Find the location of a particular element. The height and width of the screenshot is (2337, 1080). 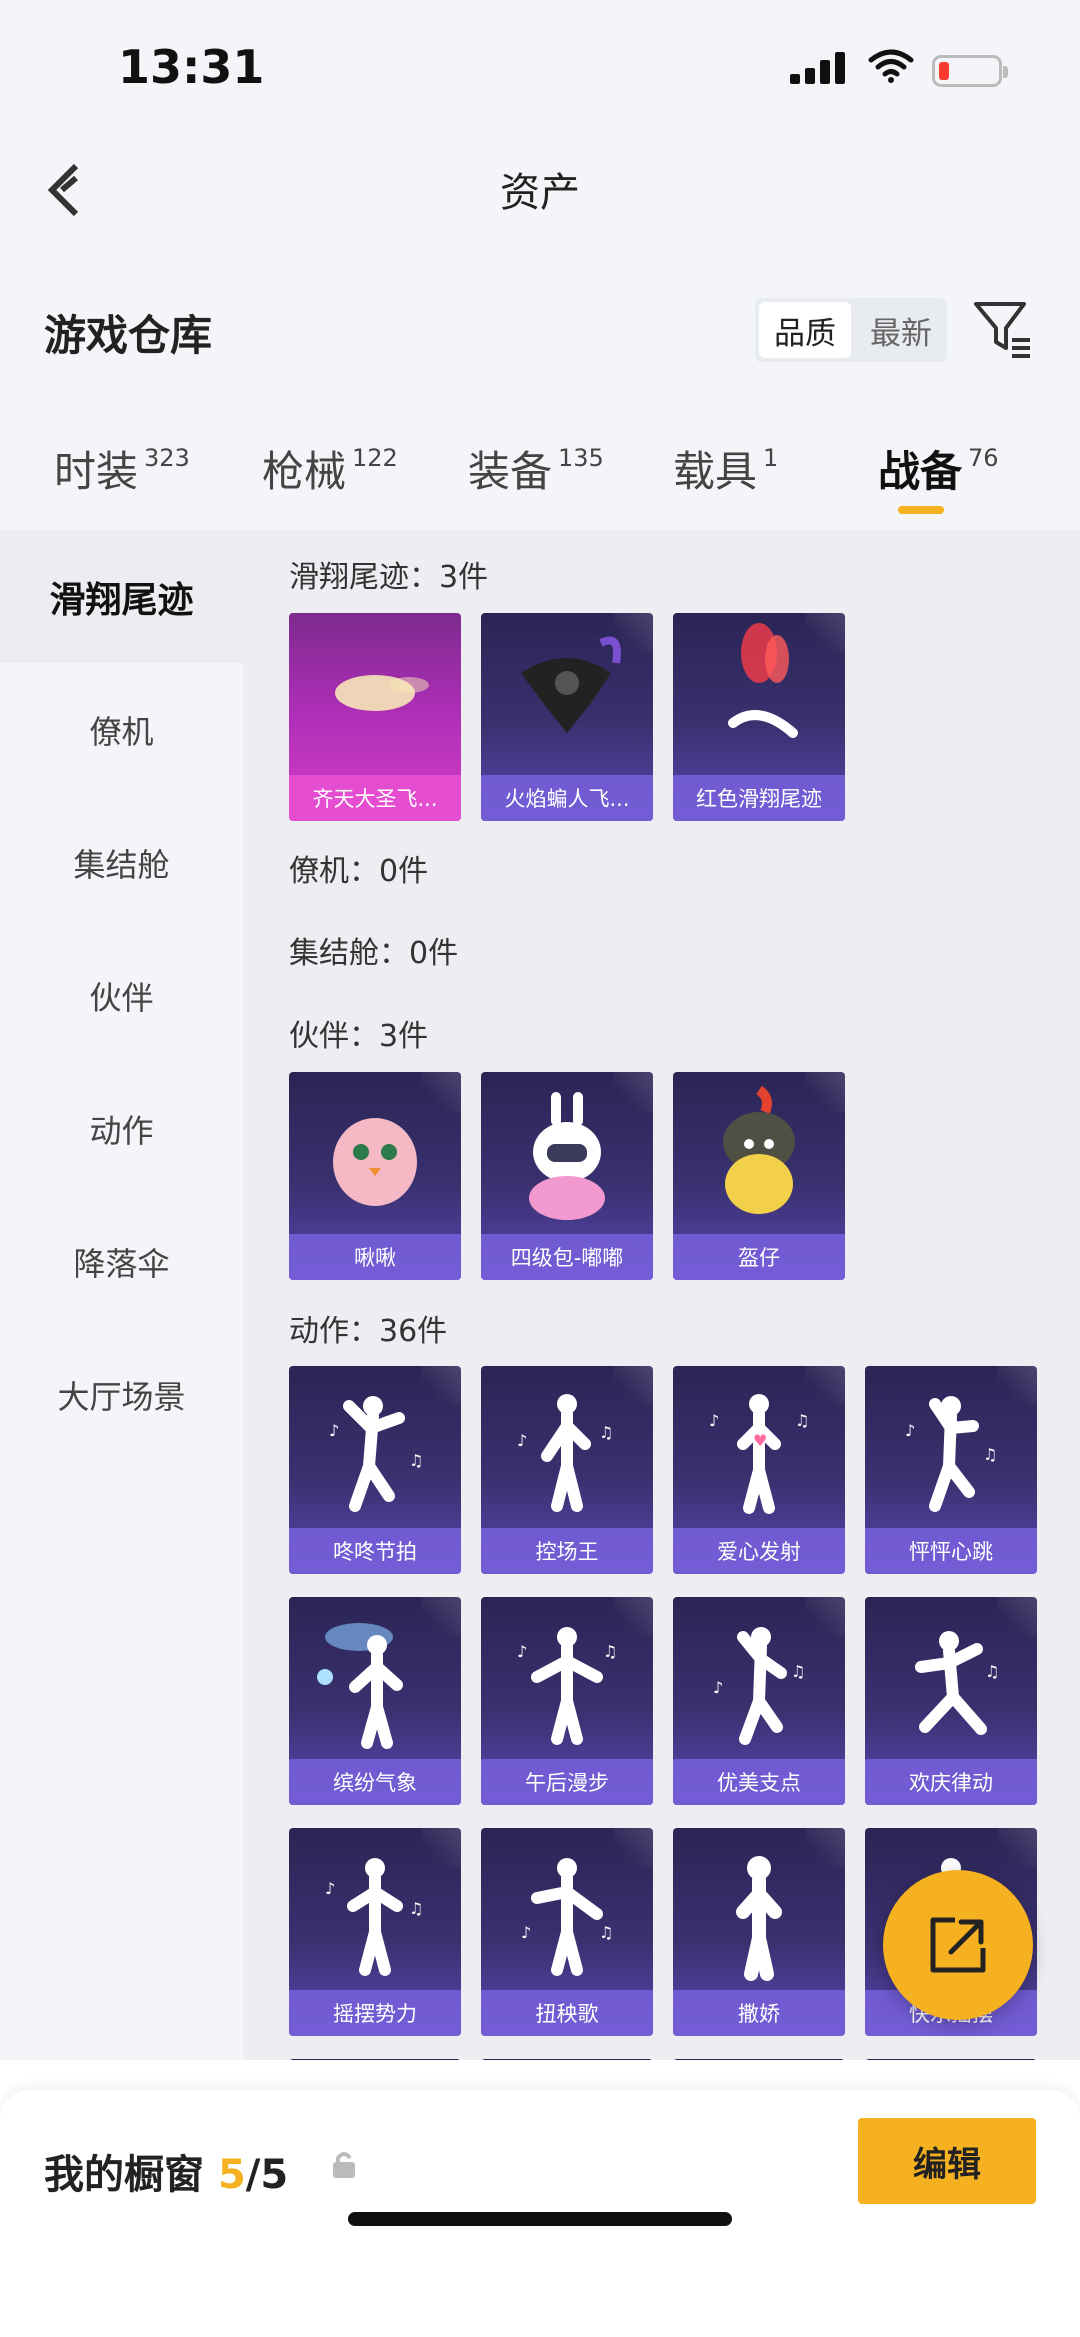

item-label: 优美支点 is located at coordinates (759, 1782).